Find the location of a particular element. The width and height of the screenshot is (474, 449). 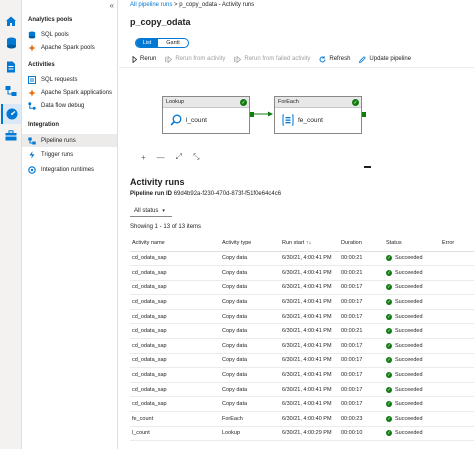

rerun-from-activity-button: Rerun from activity is located at coordinates (195, 59).